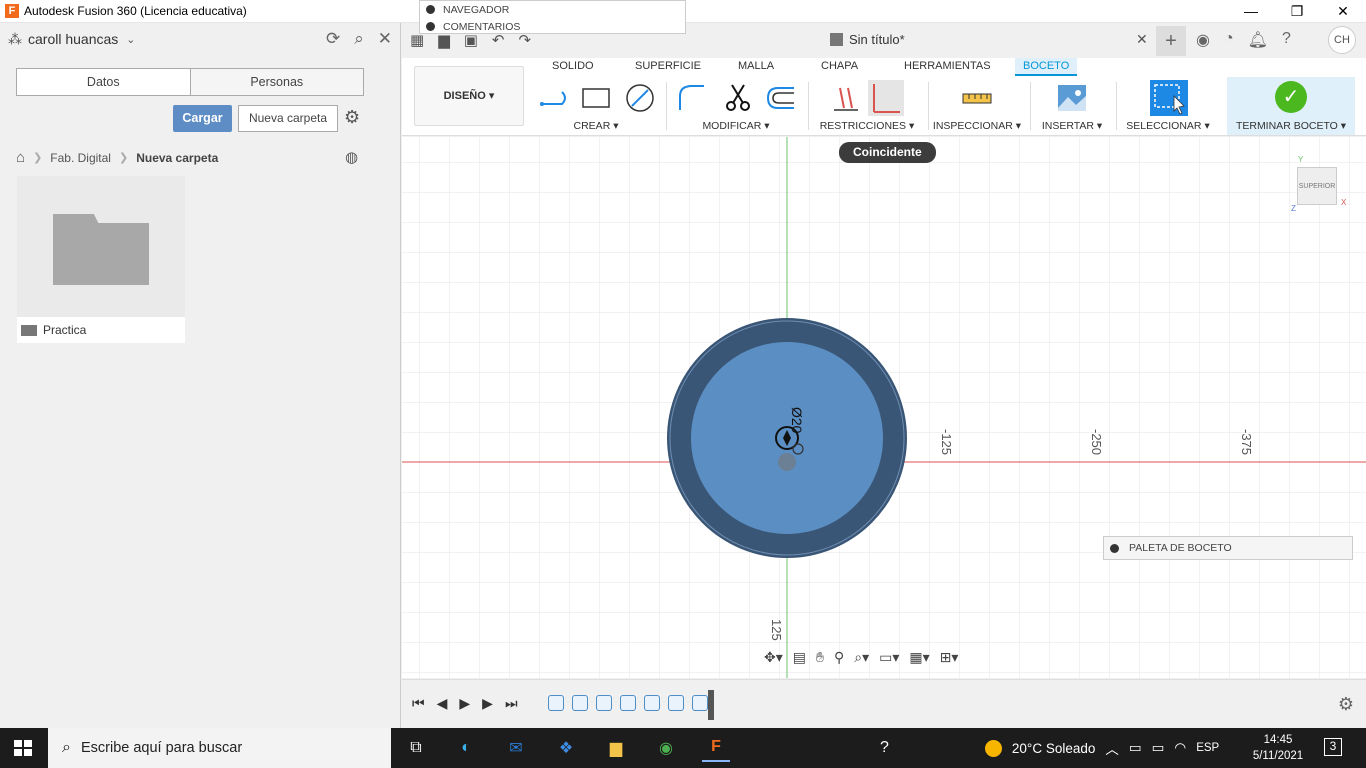  Describe the element at coordinates (276, 82) in the screenshot. I see `tab-personas: Personas` at that location.